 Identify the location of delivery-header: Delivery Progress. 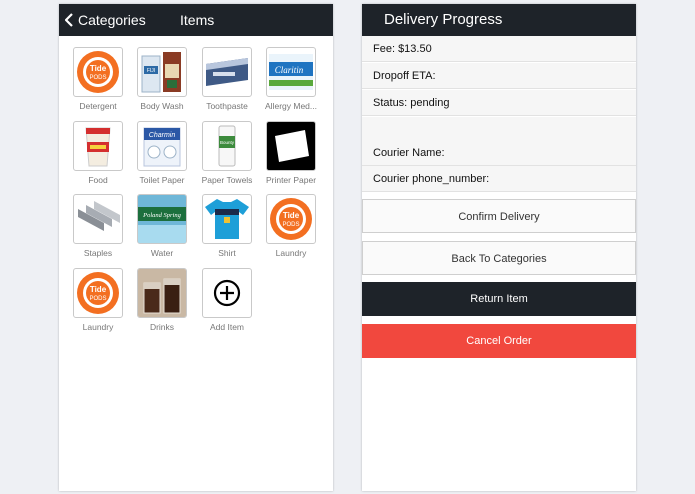
(499, 20).